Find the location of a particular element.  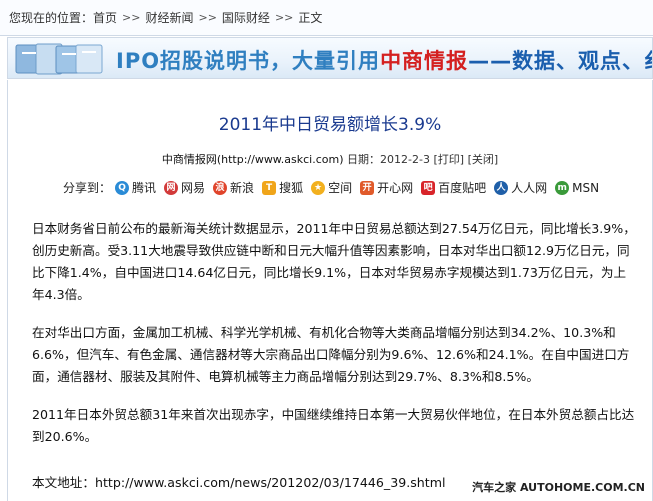

share-renren: 人 人人网 is located at coordinates (520, 187).